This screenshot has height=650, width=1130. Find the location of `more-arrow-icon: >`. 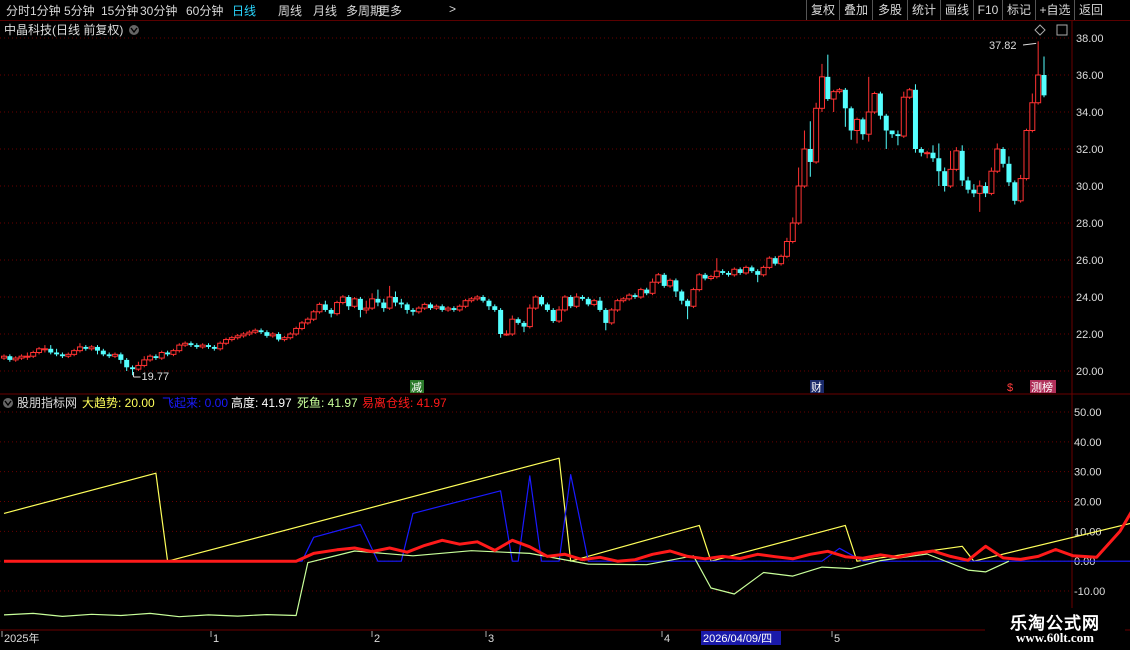

more-arrow-icon: > is located at coordinates (452, 9).